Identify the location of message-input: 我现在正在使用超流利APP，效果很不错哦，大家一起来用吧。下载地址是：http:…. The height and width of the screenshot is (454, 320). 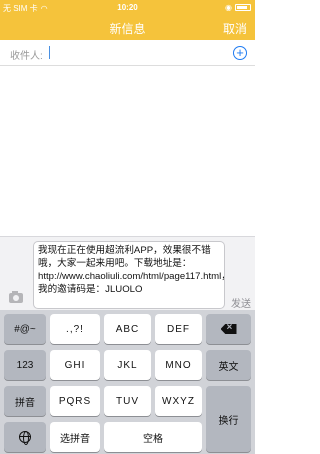
(129, 275).